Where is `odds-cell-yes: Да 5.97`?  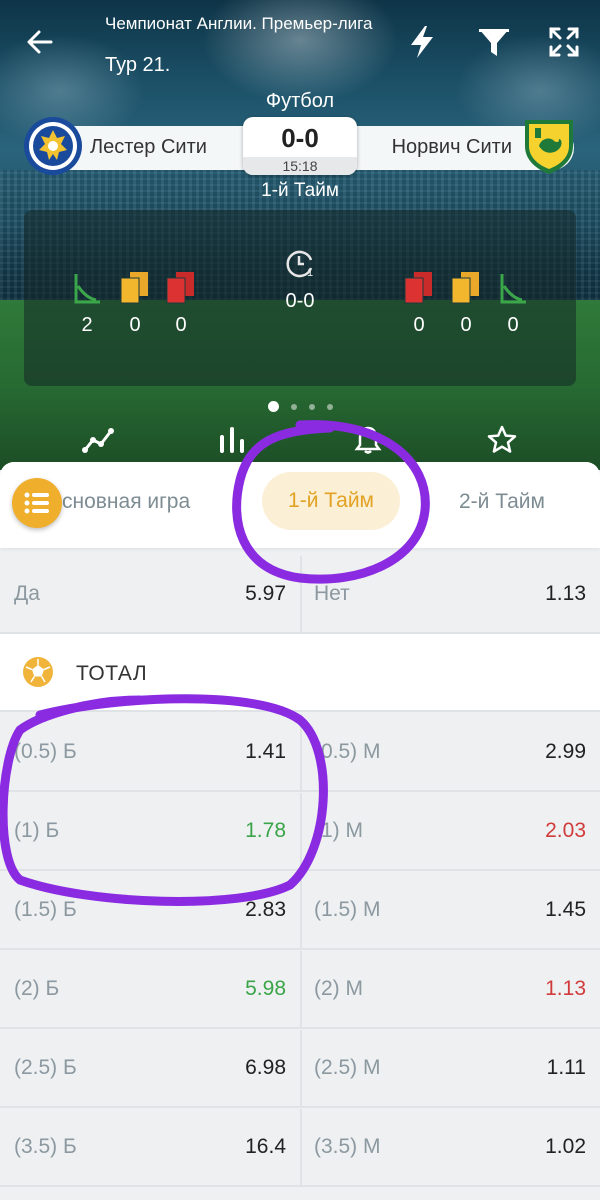
odds-cell-yes: Да 5.97 is located at coordinates (150, 595).